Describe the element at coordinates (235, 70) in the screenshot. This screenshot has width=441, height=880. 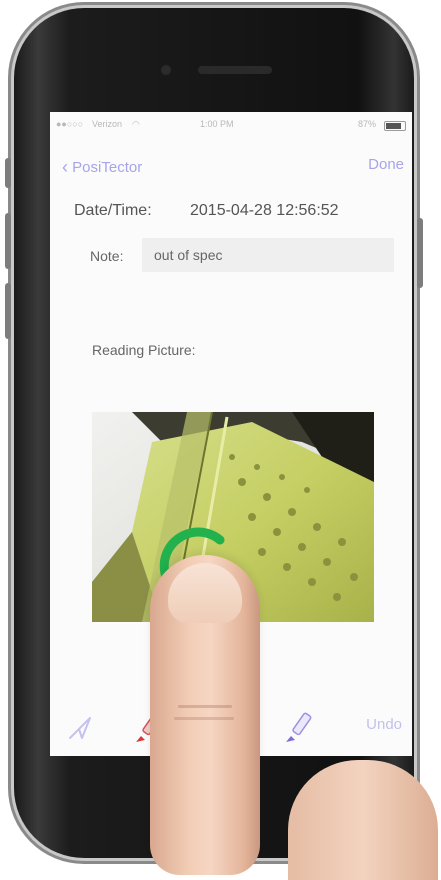
I see `earpiece-speaker` at that location.